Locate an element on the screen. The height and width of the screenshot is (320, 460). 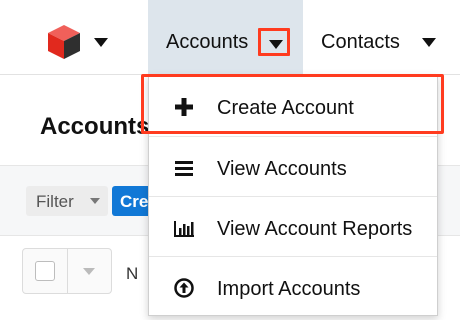
bar-chart-icon is located at coordinates (184, 229).